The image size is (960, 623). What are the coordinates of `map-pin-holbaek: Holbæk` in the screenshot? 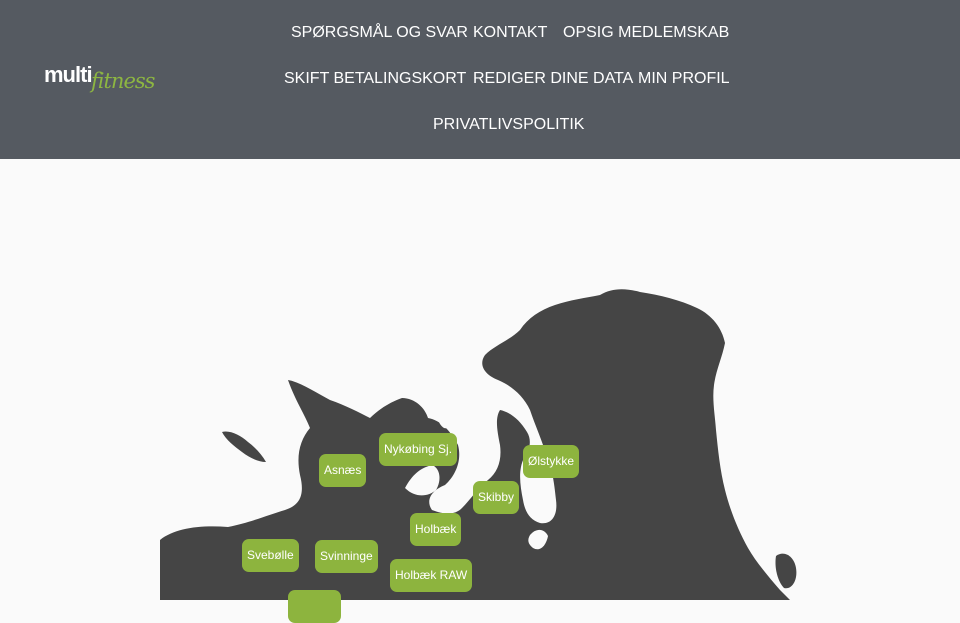 It's located at (436, 529).